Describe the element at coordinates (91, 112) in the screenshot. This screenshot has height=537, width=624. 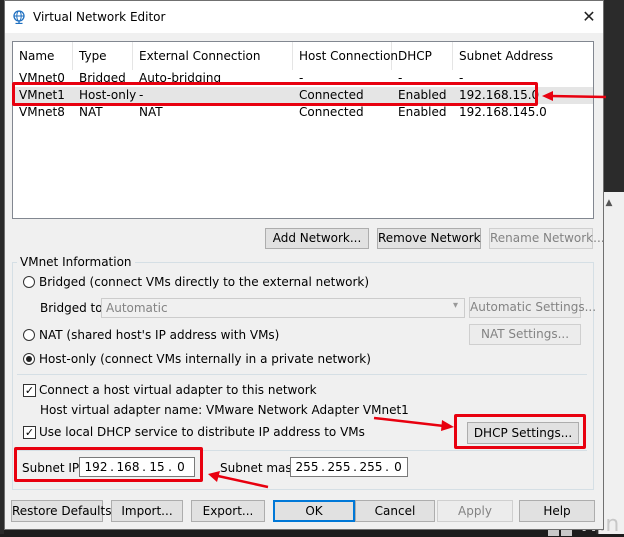
I see `cell-type: NAT` at that location.